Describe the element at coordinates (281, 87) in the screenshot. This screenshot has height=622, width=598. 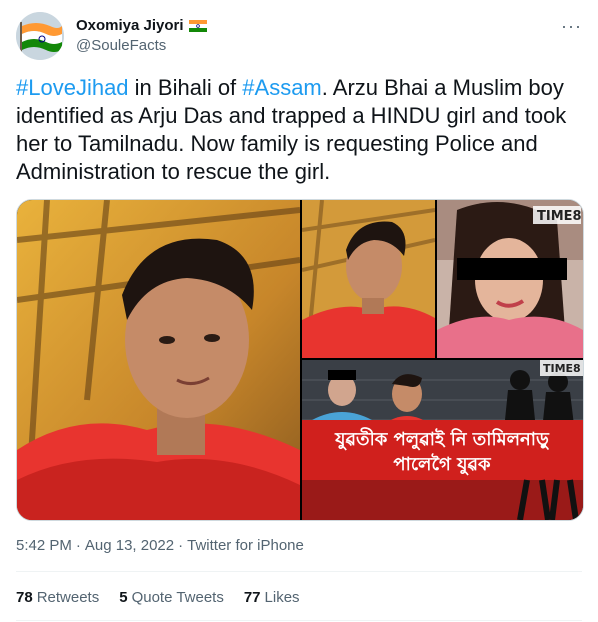
I see `hashtag-assam: #Assam` at that location.